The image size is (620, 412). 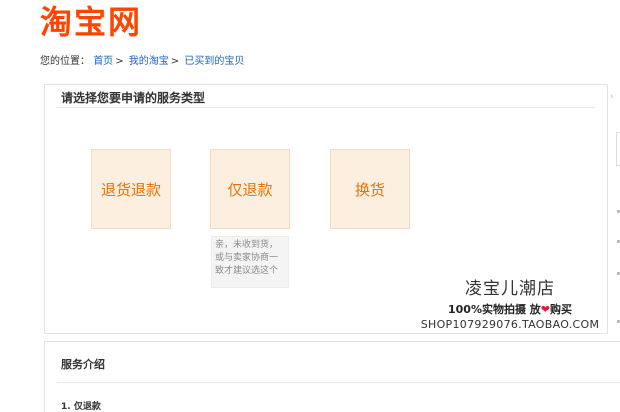 What do you see at coordinates (149, 61) in the screenshot?
I see `breadcrumb-my-taobao-link: 我的淘宝` at bounding box center [149, 61].